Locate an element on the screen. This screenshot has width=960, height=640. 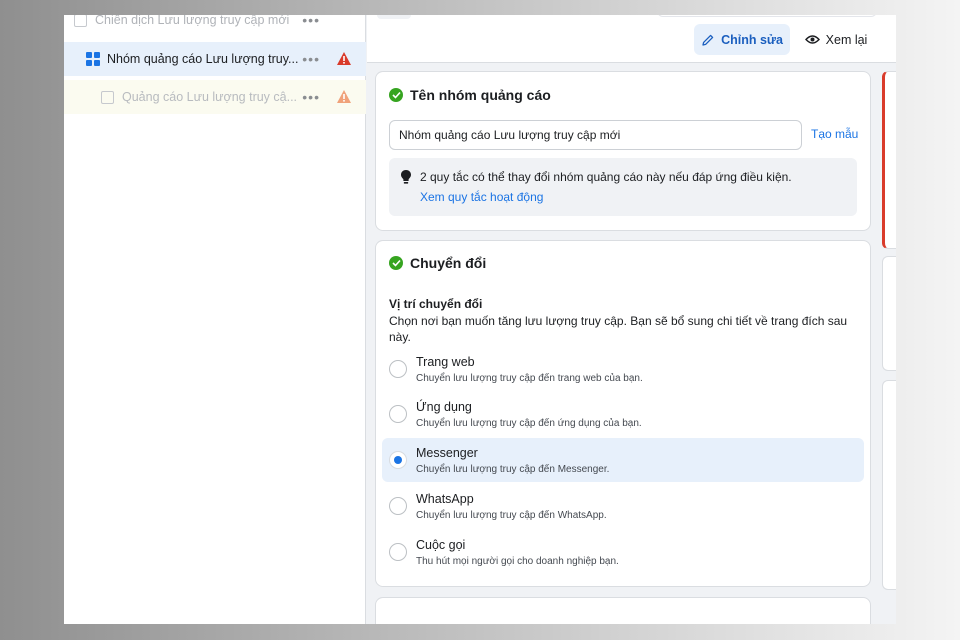
card-title: Chuyển đổi is located at coordinates (448, 263).